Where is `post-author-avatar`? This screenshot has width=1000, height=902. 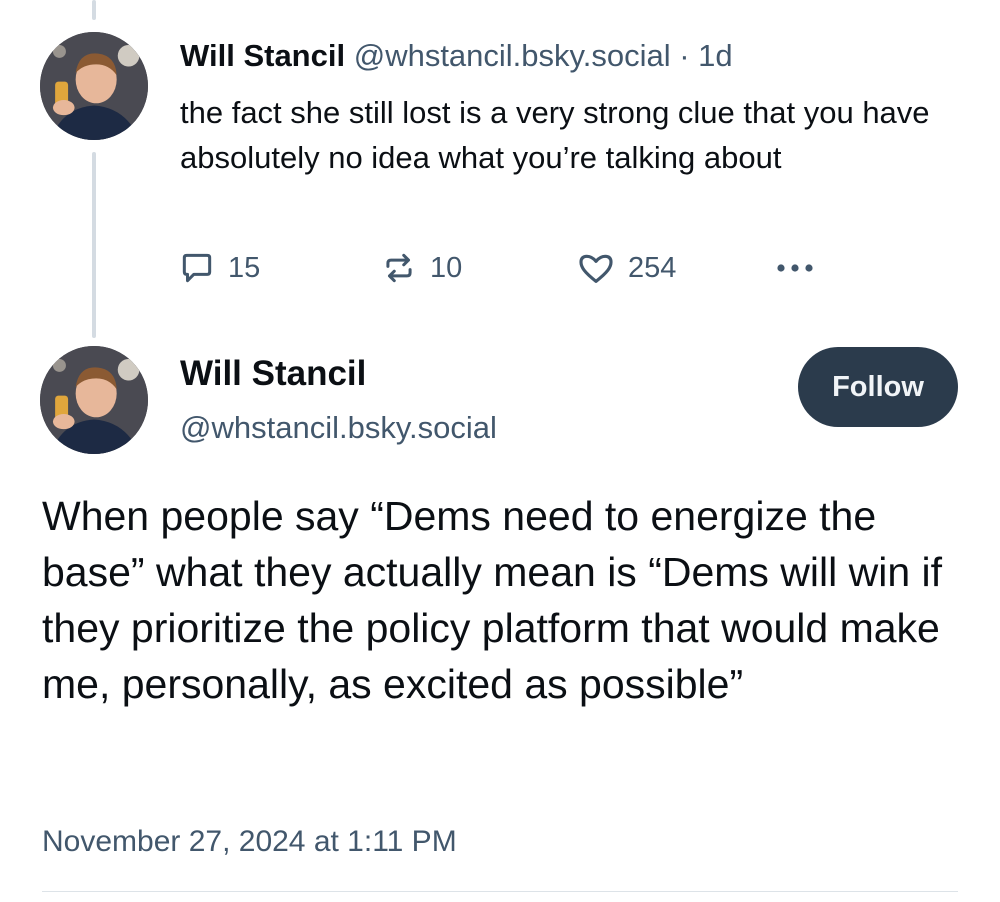
post-author-avatar is located at coordinates (94, 400).